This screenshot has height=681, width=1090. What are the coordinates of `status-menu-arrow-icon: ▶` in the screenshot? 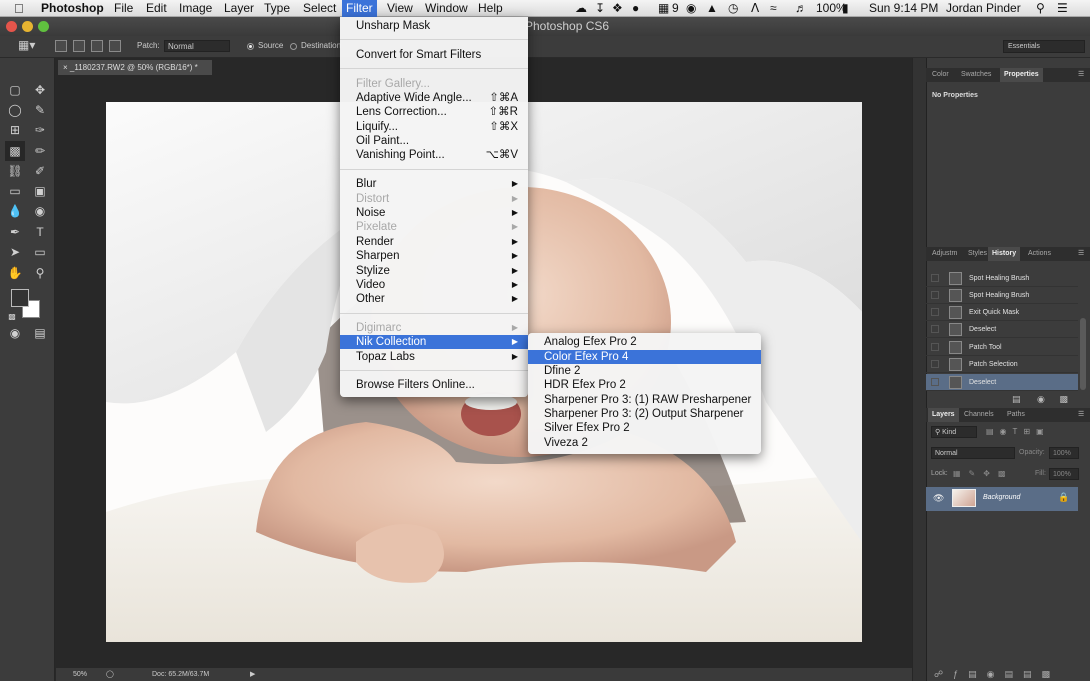 It's located at (252, 674).